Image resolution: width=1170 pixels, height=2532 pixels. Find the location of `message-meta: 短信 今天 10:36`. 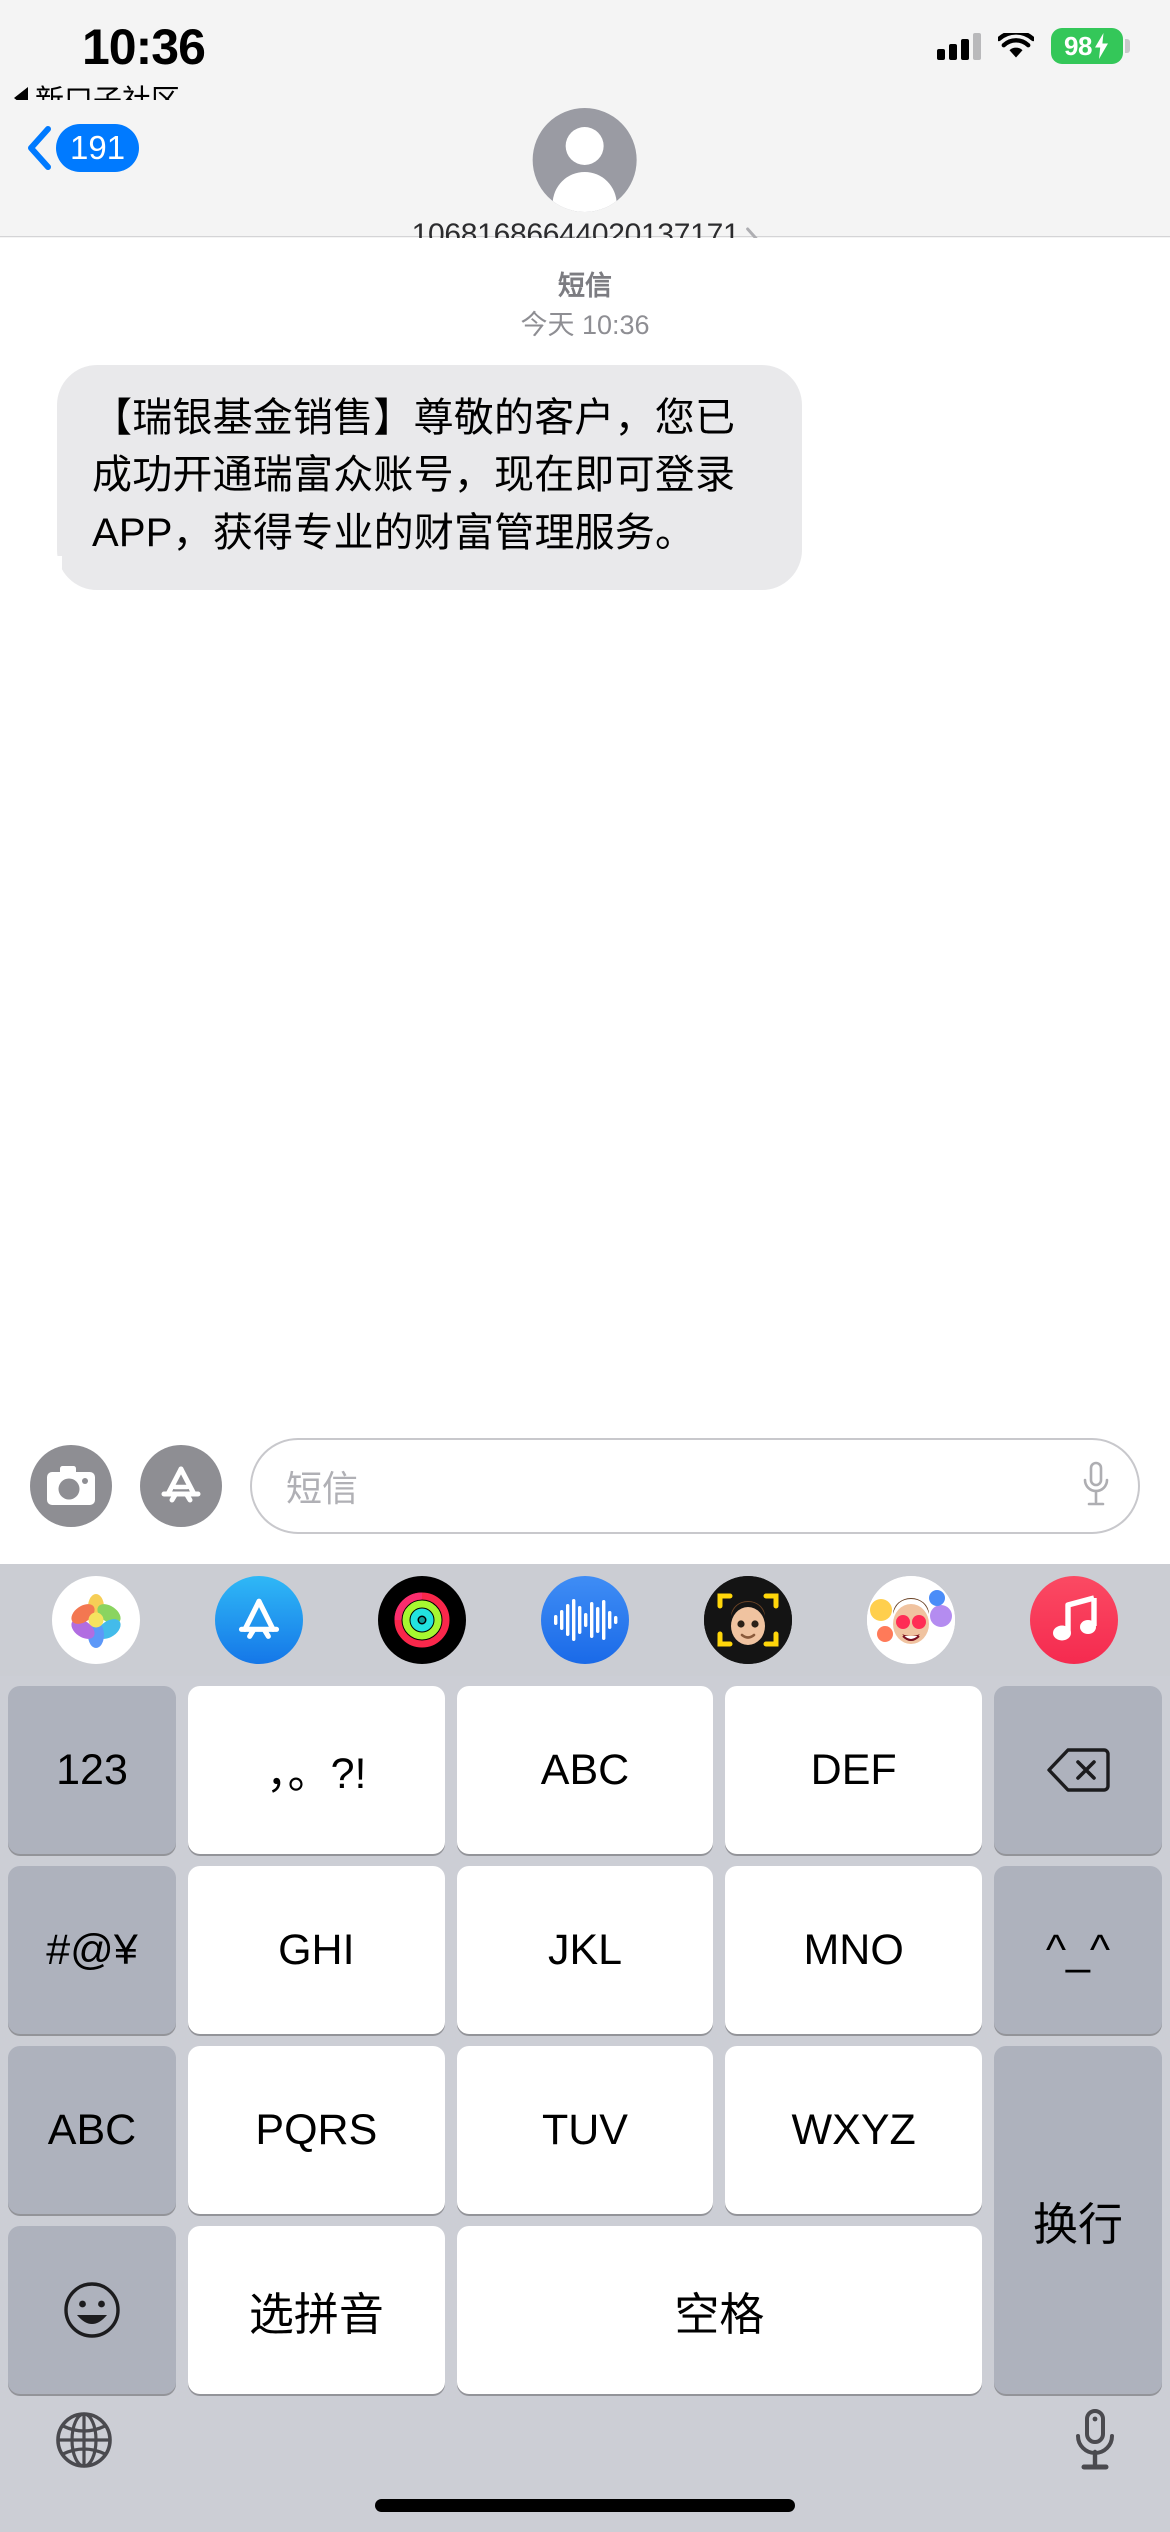

message-meta: 短信 今天 10:36 is located at coordinates (585, 306).